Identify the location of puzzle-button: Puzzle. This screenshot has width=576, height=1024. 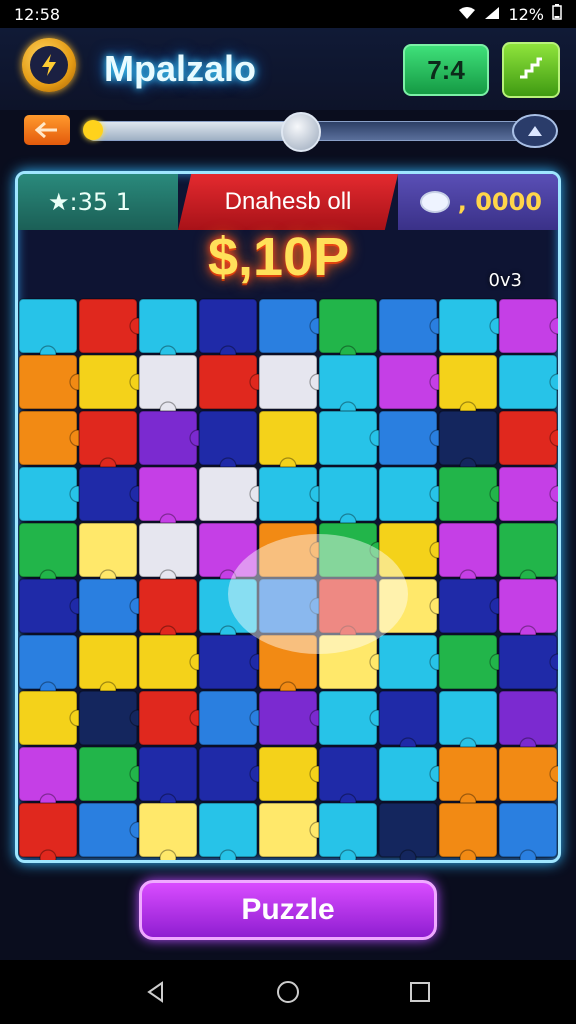
(288, 910).